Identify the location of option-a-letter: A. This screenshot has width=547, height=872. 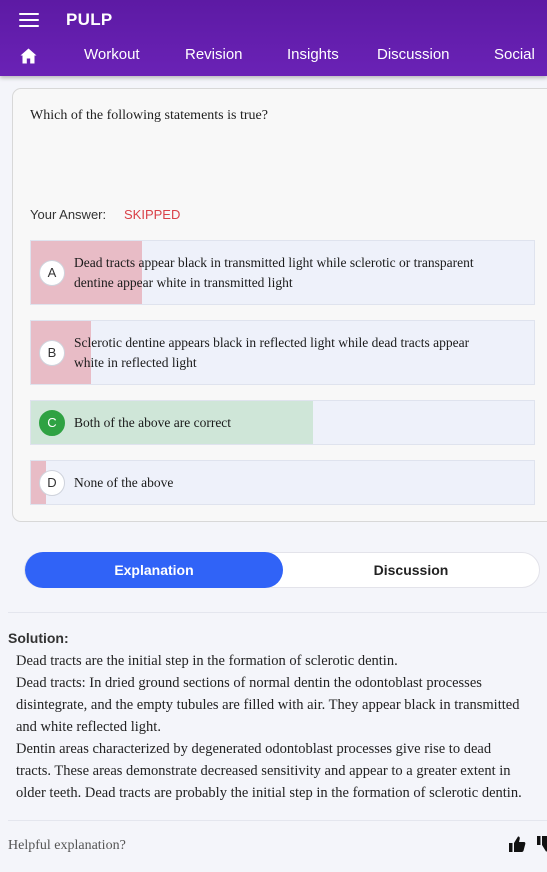
(52, 272).